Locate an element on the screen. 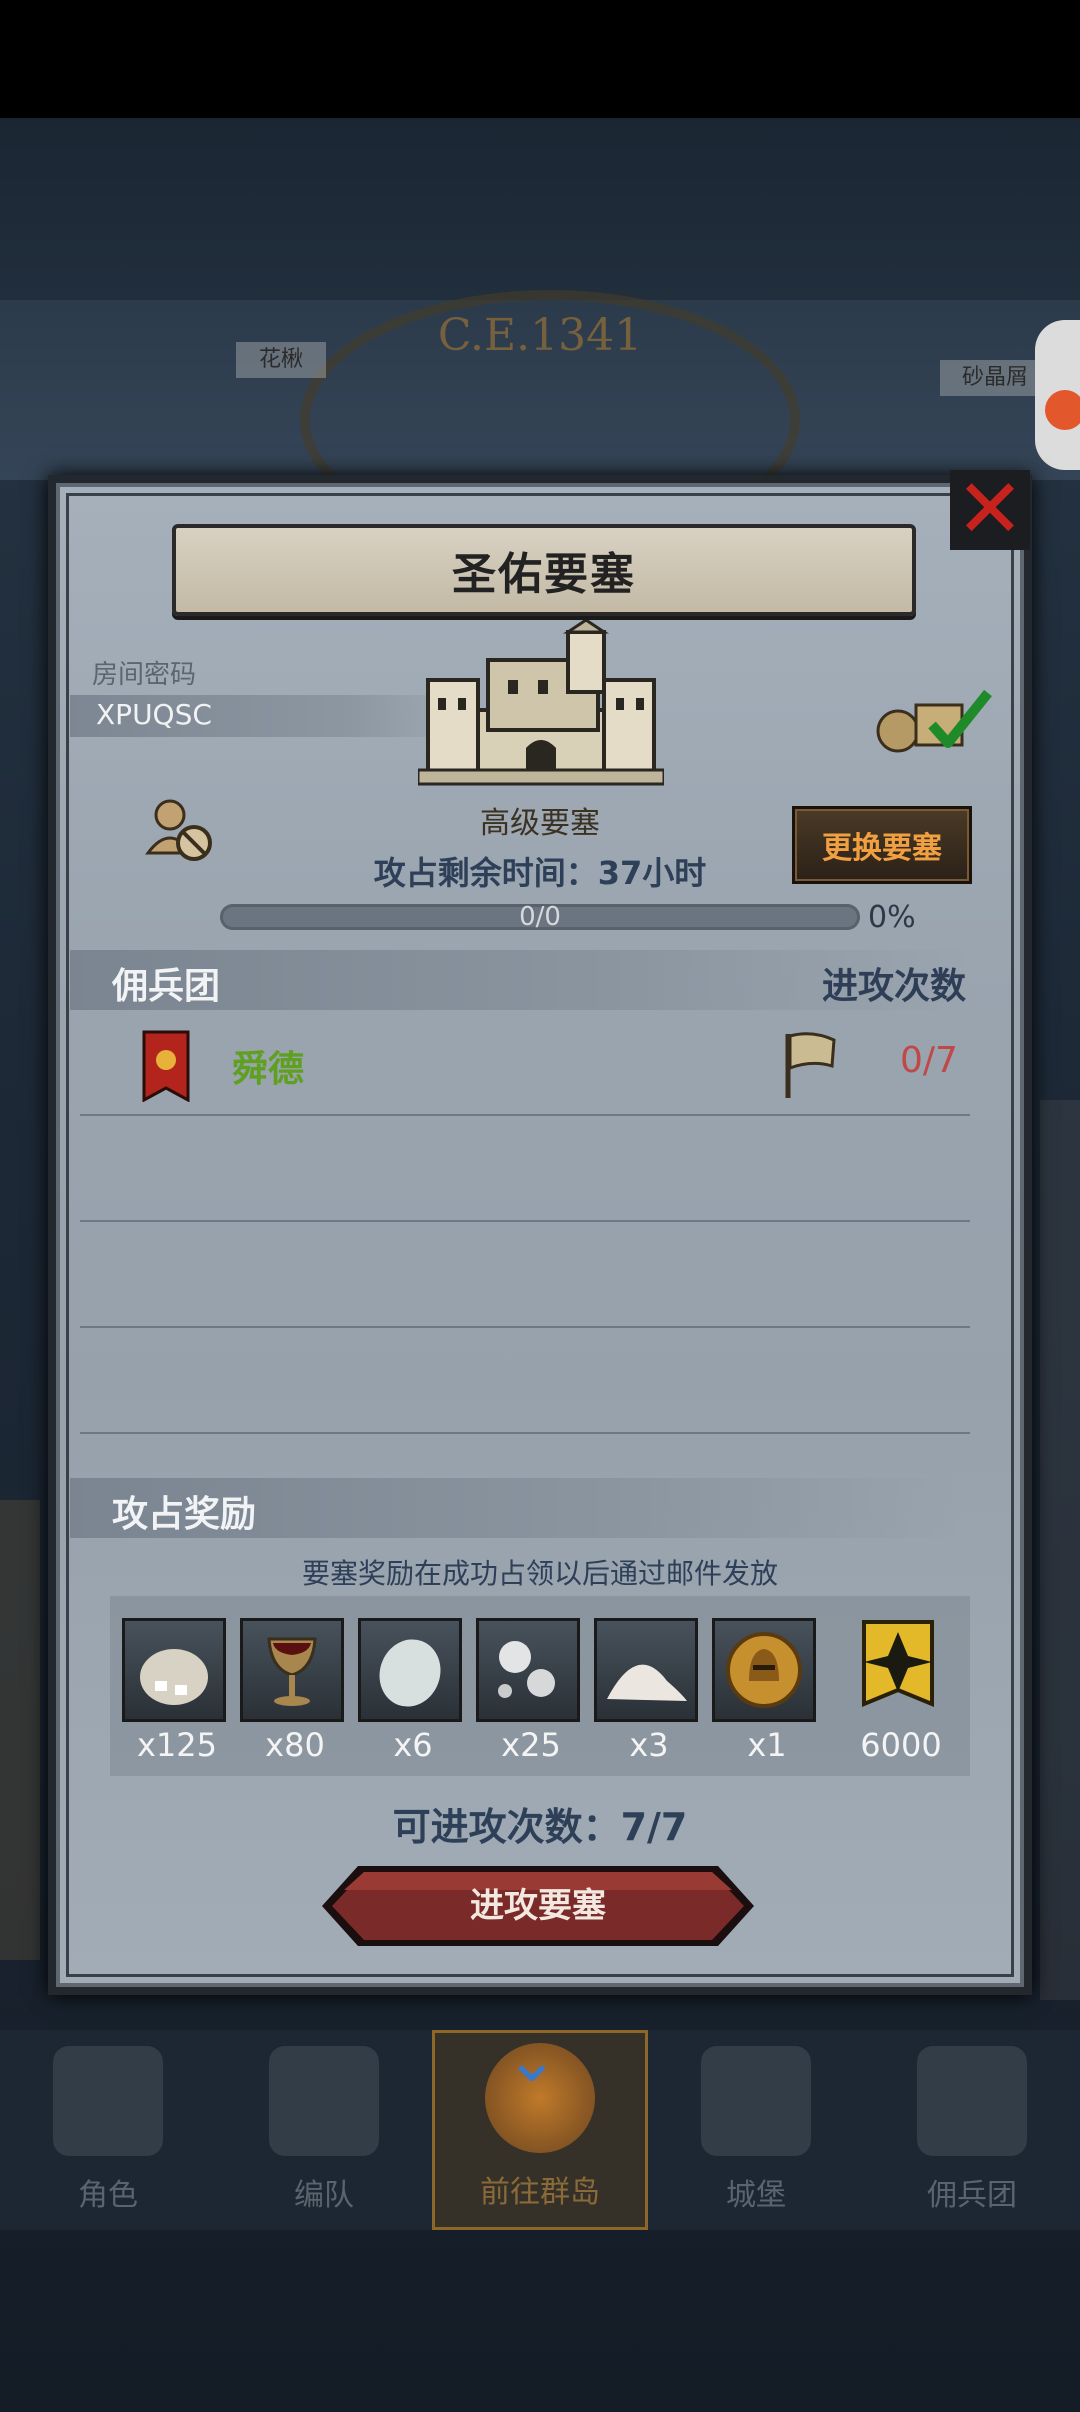  reward-qty: x3 is located at coordinates (649, 1745).